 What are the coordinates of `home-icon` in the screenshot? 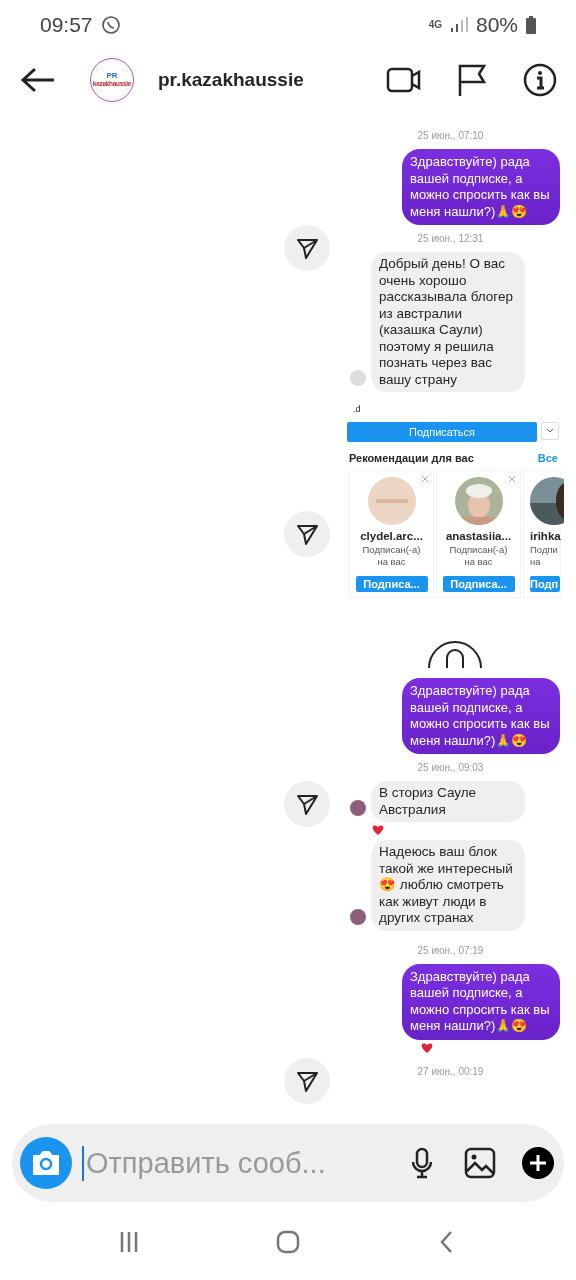 It's located at (288, 1242).